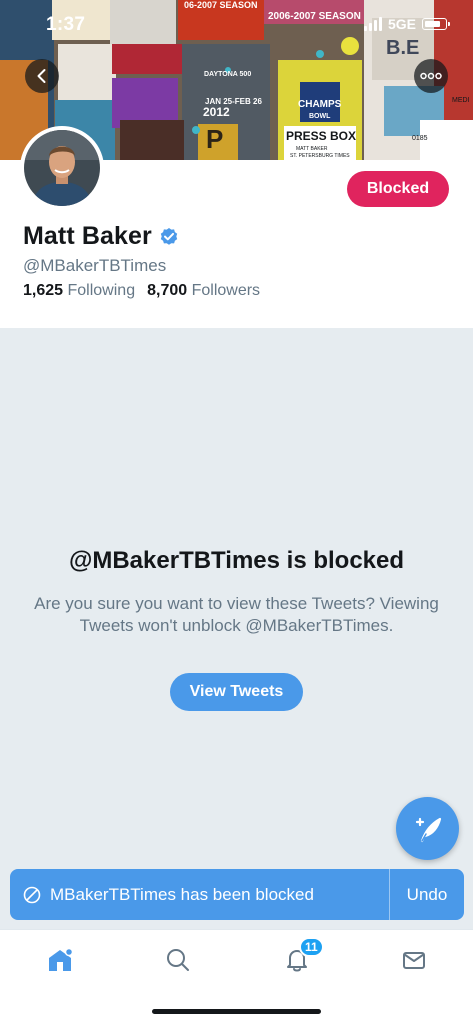  What do you see at coordinates (226, 290) in the screenshot?
I see `followers-label: Followers` at bounding box center [226, 290].